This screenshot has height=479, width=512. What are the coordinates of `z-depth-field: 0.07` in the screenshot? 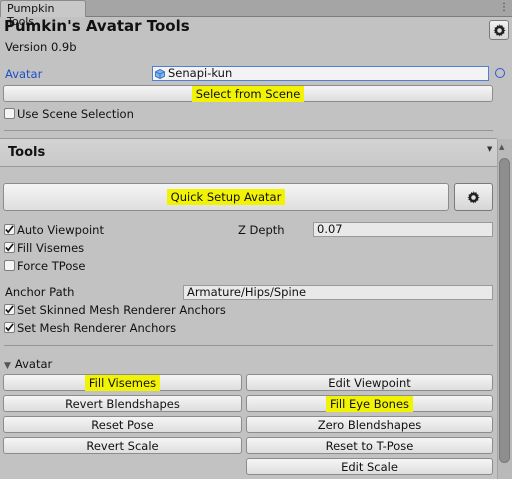 It's located at (403, 229).